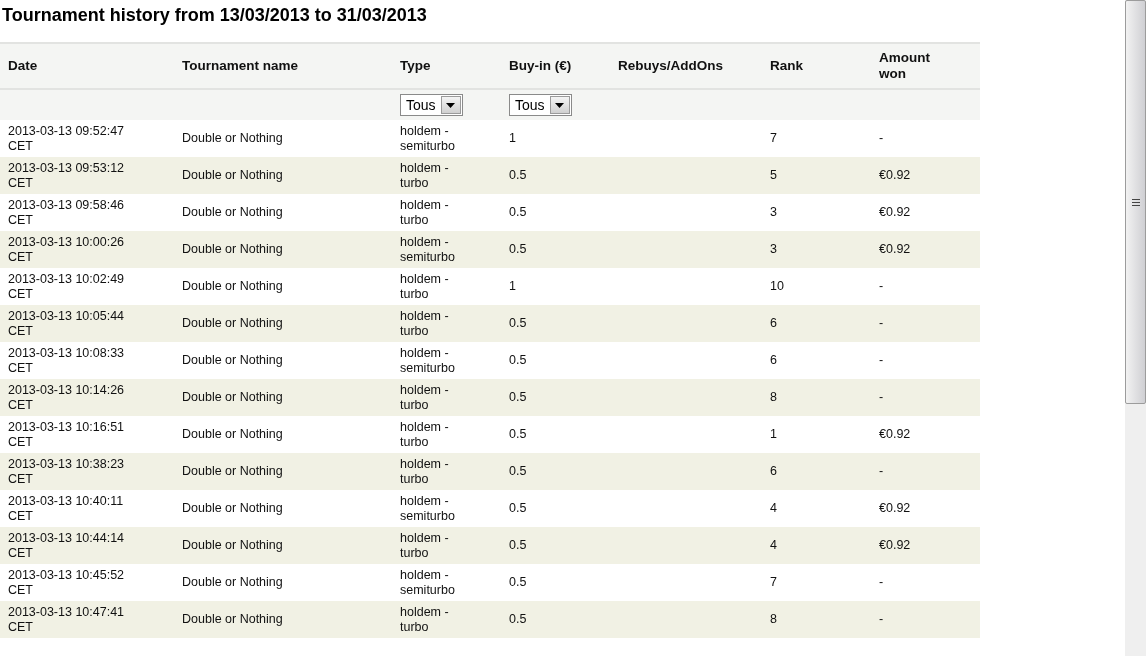 Image resolution: width=1146 pixels, height=656 pixels. I want to click on grip-icon, so click(1135, 202).